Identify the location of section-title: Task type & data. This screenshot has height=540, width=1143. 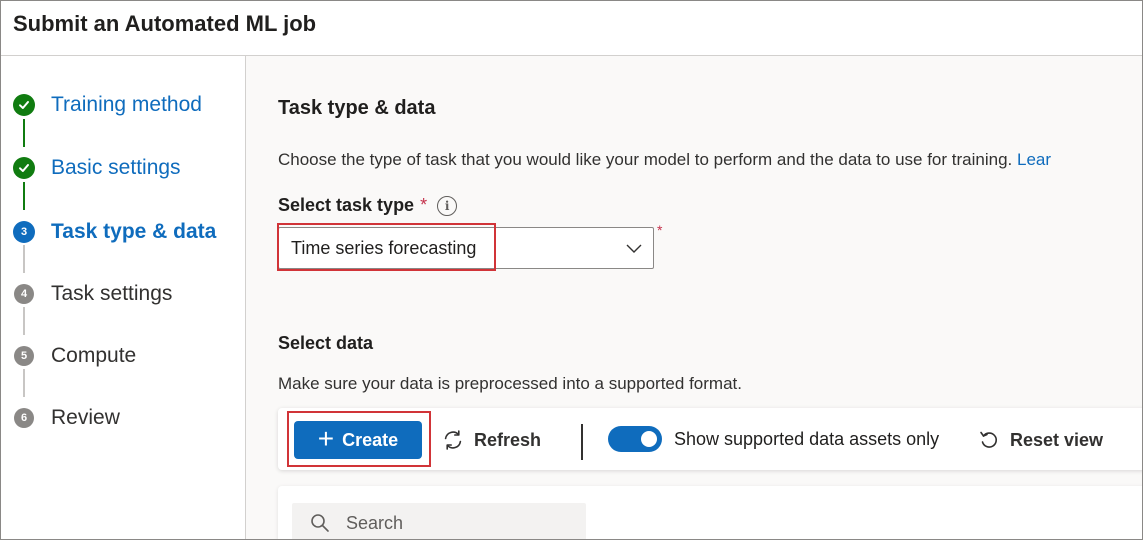
(357, 108).